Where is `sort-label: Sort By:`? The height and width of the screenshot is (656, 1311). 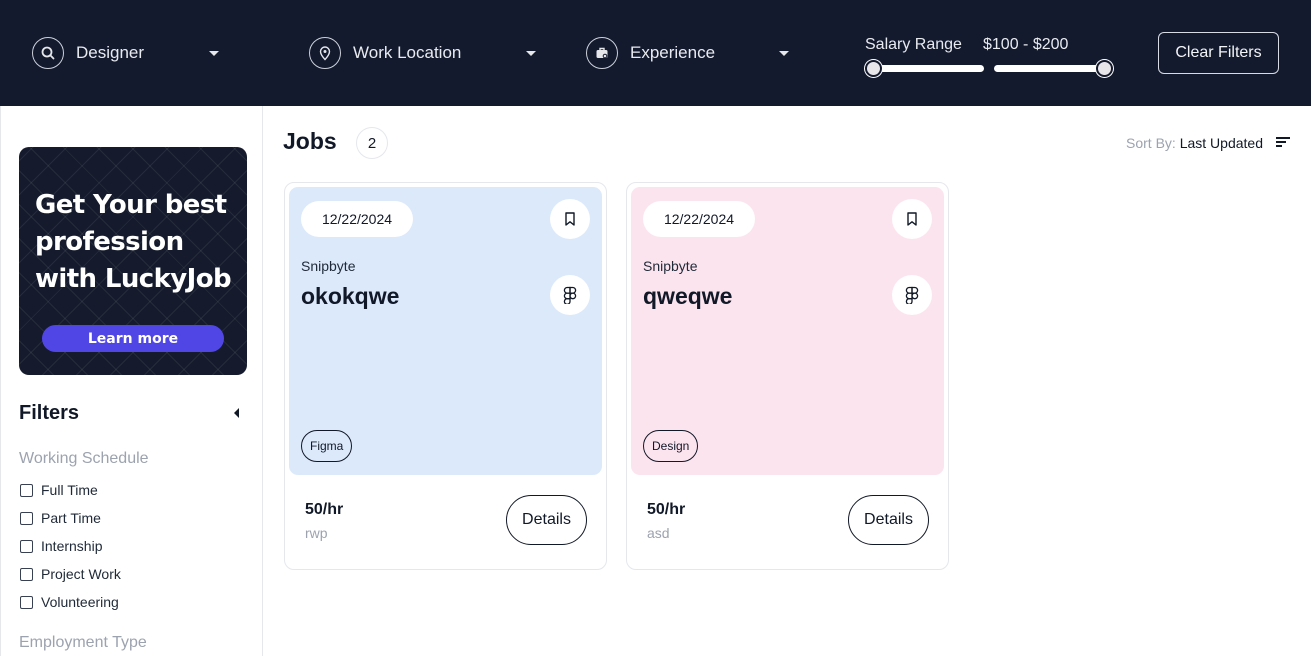
sort-label: Sort By: is located at coordinates (1151, 143).